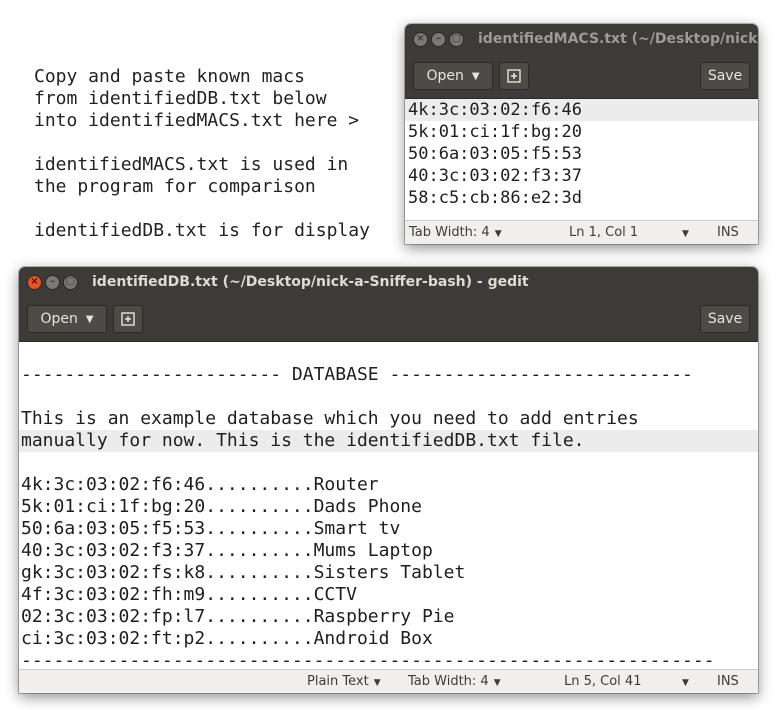  What do you see at coordinates (495, 198) in the screenshot?
I see `editor-line: 58:c5:cb:86:e2:3d` at bounding box center [495, 198].